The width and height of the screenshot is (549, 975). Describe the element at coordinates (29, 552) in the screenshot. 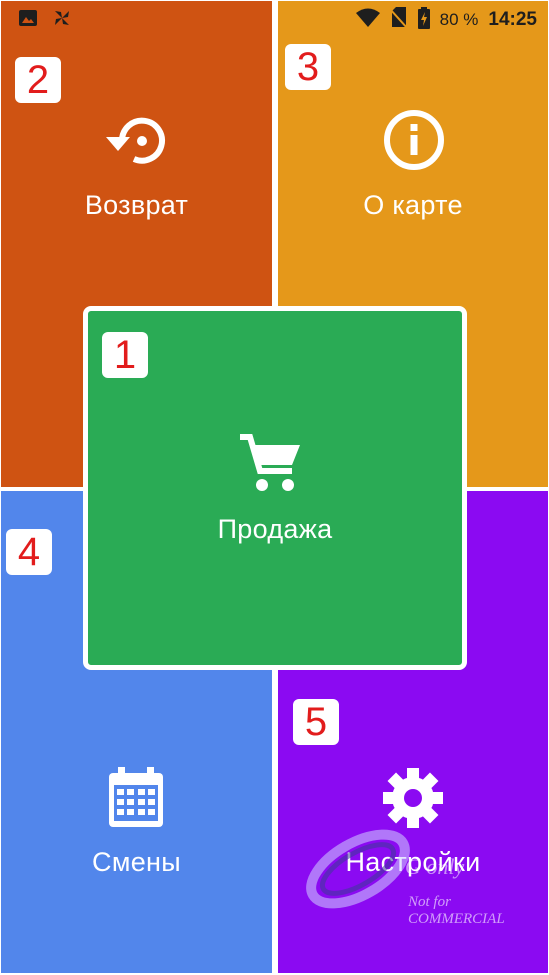

I see `tile-number-badge: 4` at that location.